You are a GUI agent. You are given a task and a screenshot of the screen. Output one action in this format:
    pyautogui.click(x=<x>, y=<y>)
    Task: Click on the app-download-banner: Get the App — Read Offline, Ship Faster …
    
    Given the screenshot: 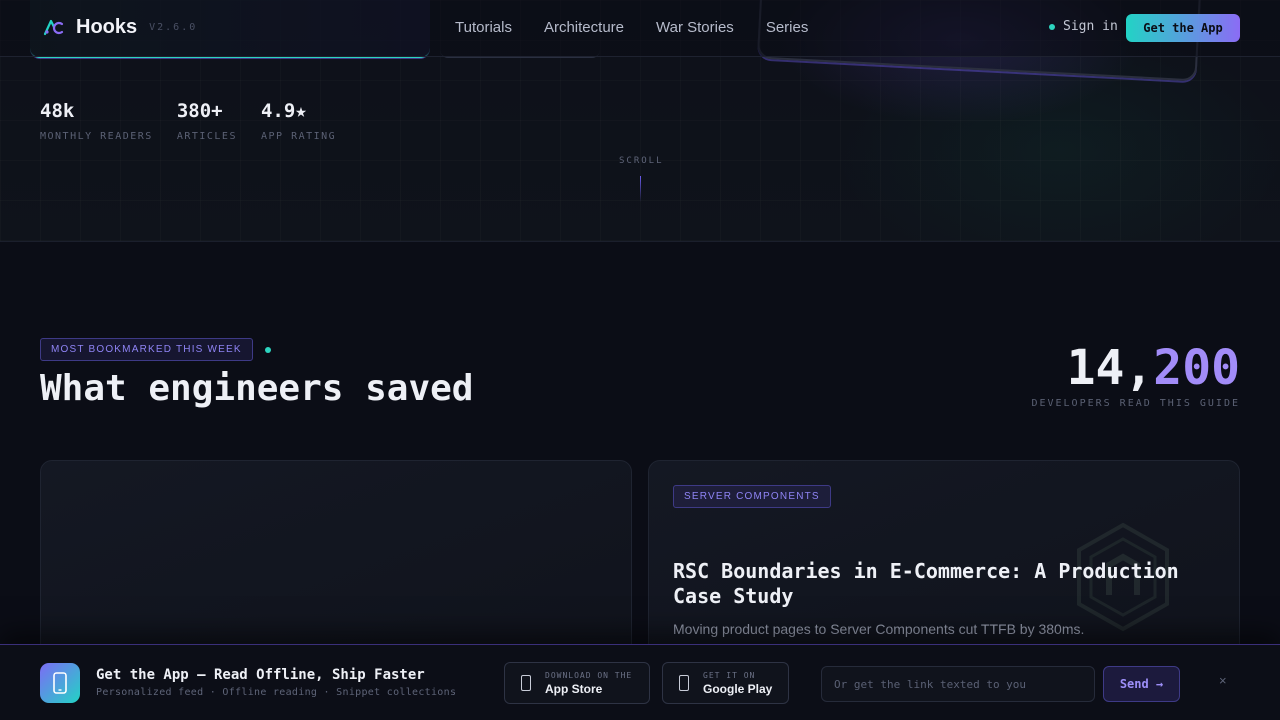 What is the action you would take?
    pyautogui.click(x=640, y=682)
    